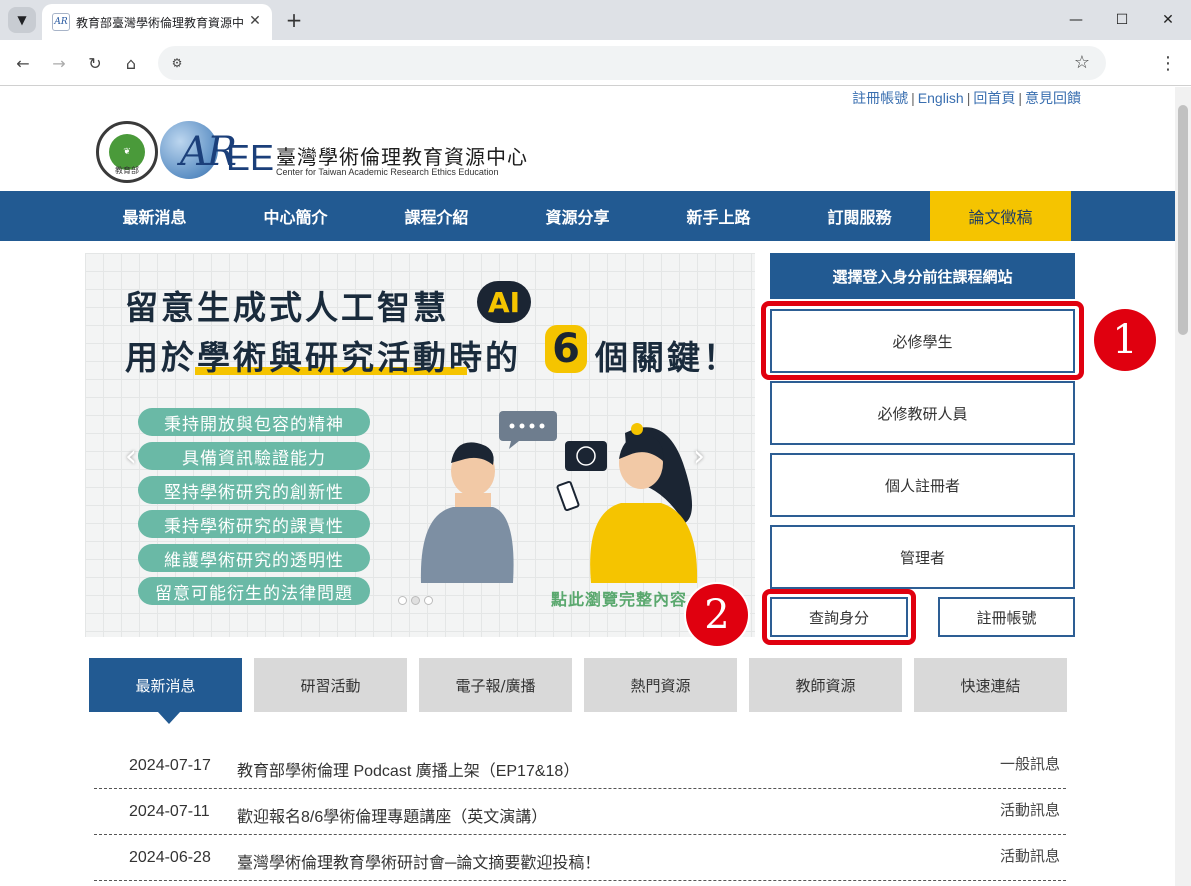 Image resolution: width=1191 pixels, height=886 pixels. What do you see at coordinates (95, 63) in the screenshot?
I see `reload-icon: ↻` at bounding box center [95, 63].